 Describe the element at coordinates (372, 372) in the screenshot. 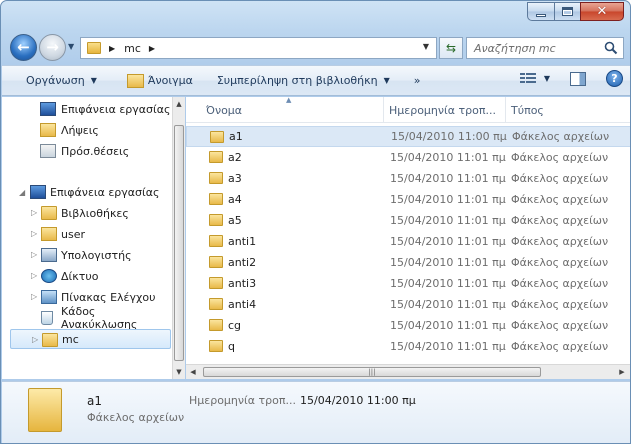

I see `scroll-thumb: |||` at that location.